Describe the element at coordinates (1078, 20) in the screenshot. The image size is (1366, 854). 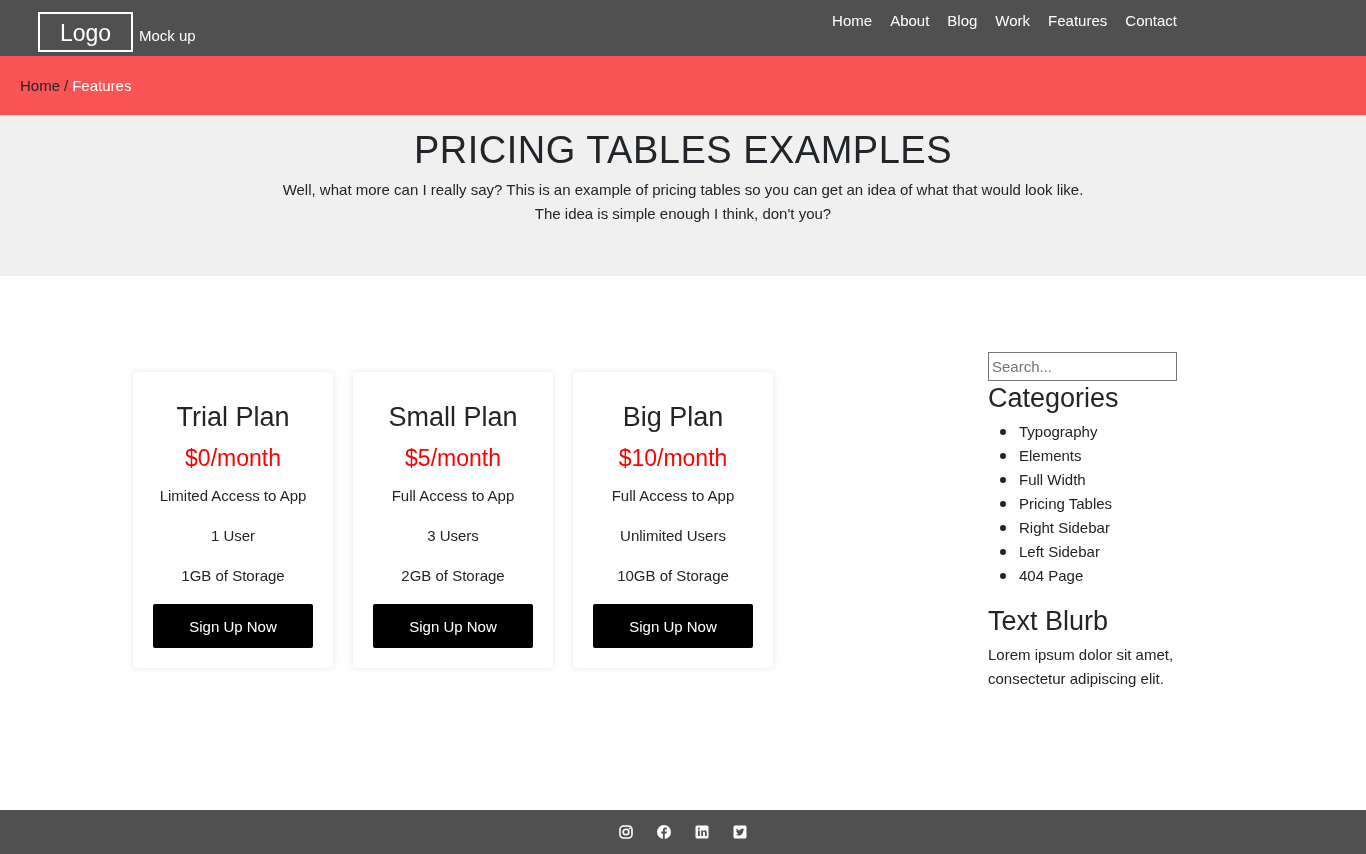
I see `nav-link: Features` at that location.